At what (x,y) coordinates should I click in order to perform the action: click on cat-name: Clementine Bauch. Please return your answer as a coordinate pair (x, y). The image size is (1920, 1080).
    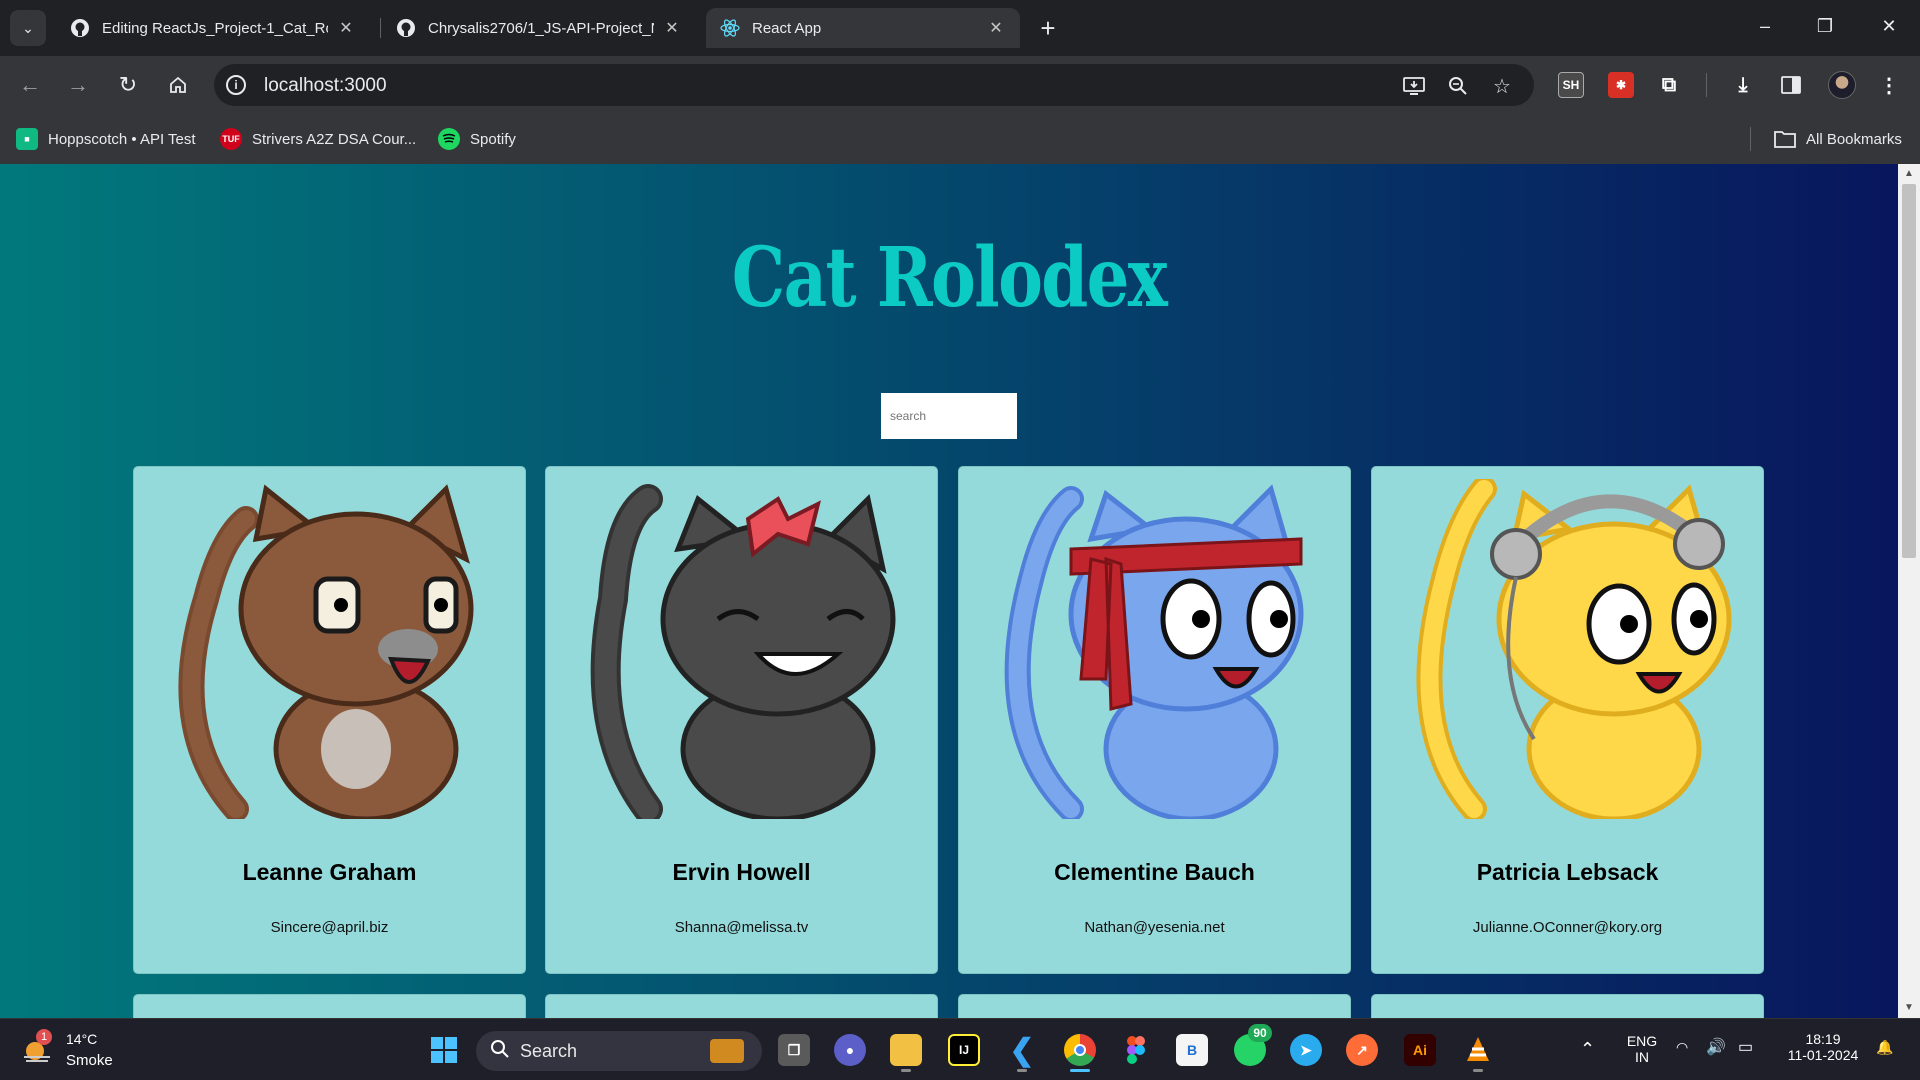
    Looking at the image, I should click on (1154, 872).